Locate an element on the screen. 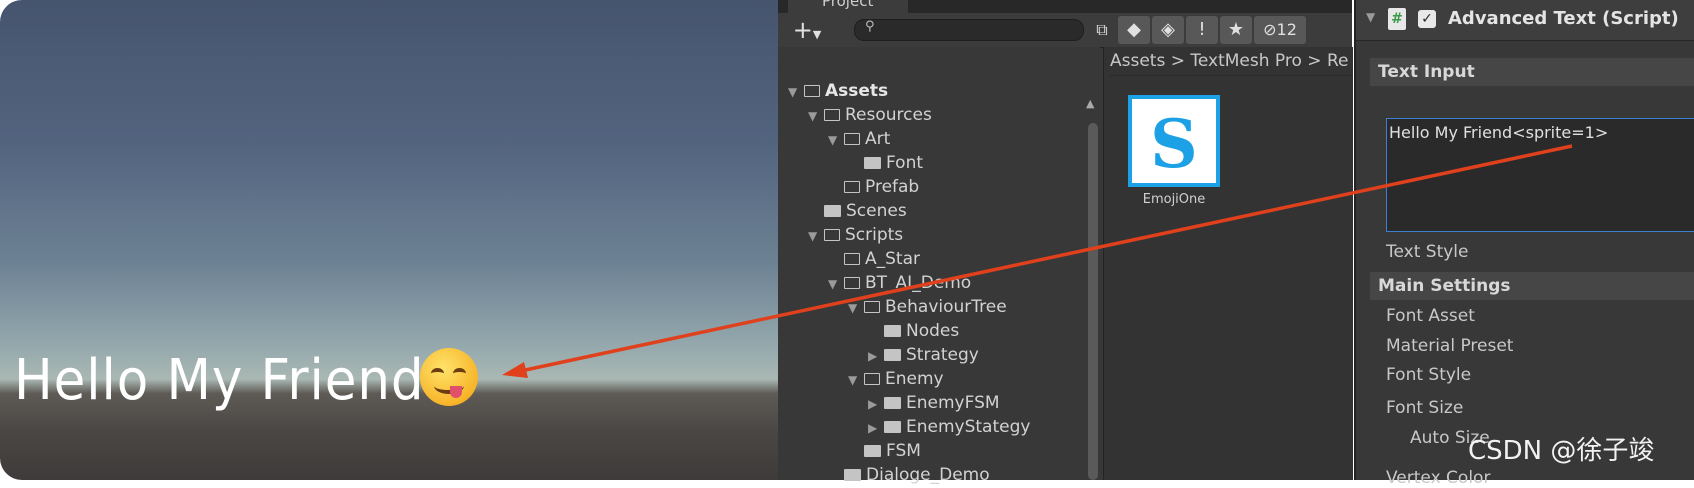  search-by-type-icon: ◆ is located at coordinates (1134, 30).